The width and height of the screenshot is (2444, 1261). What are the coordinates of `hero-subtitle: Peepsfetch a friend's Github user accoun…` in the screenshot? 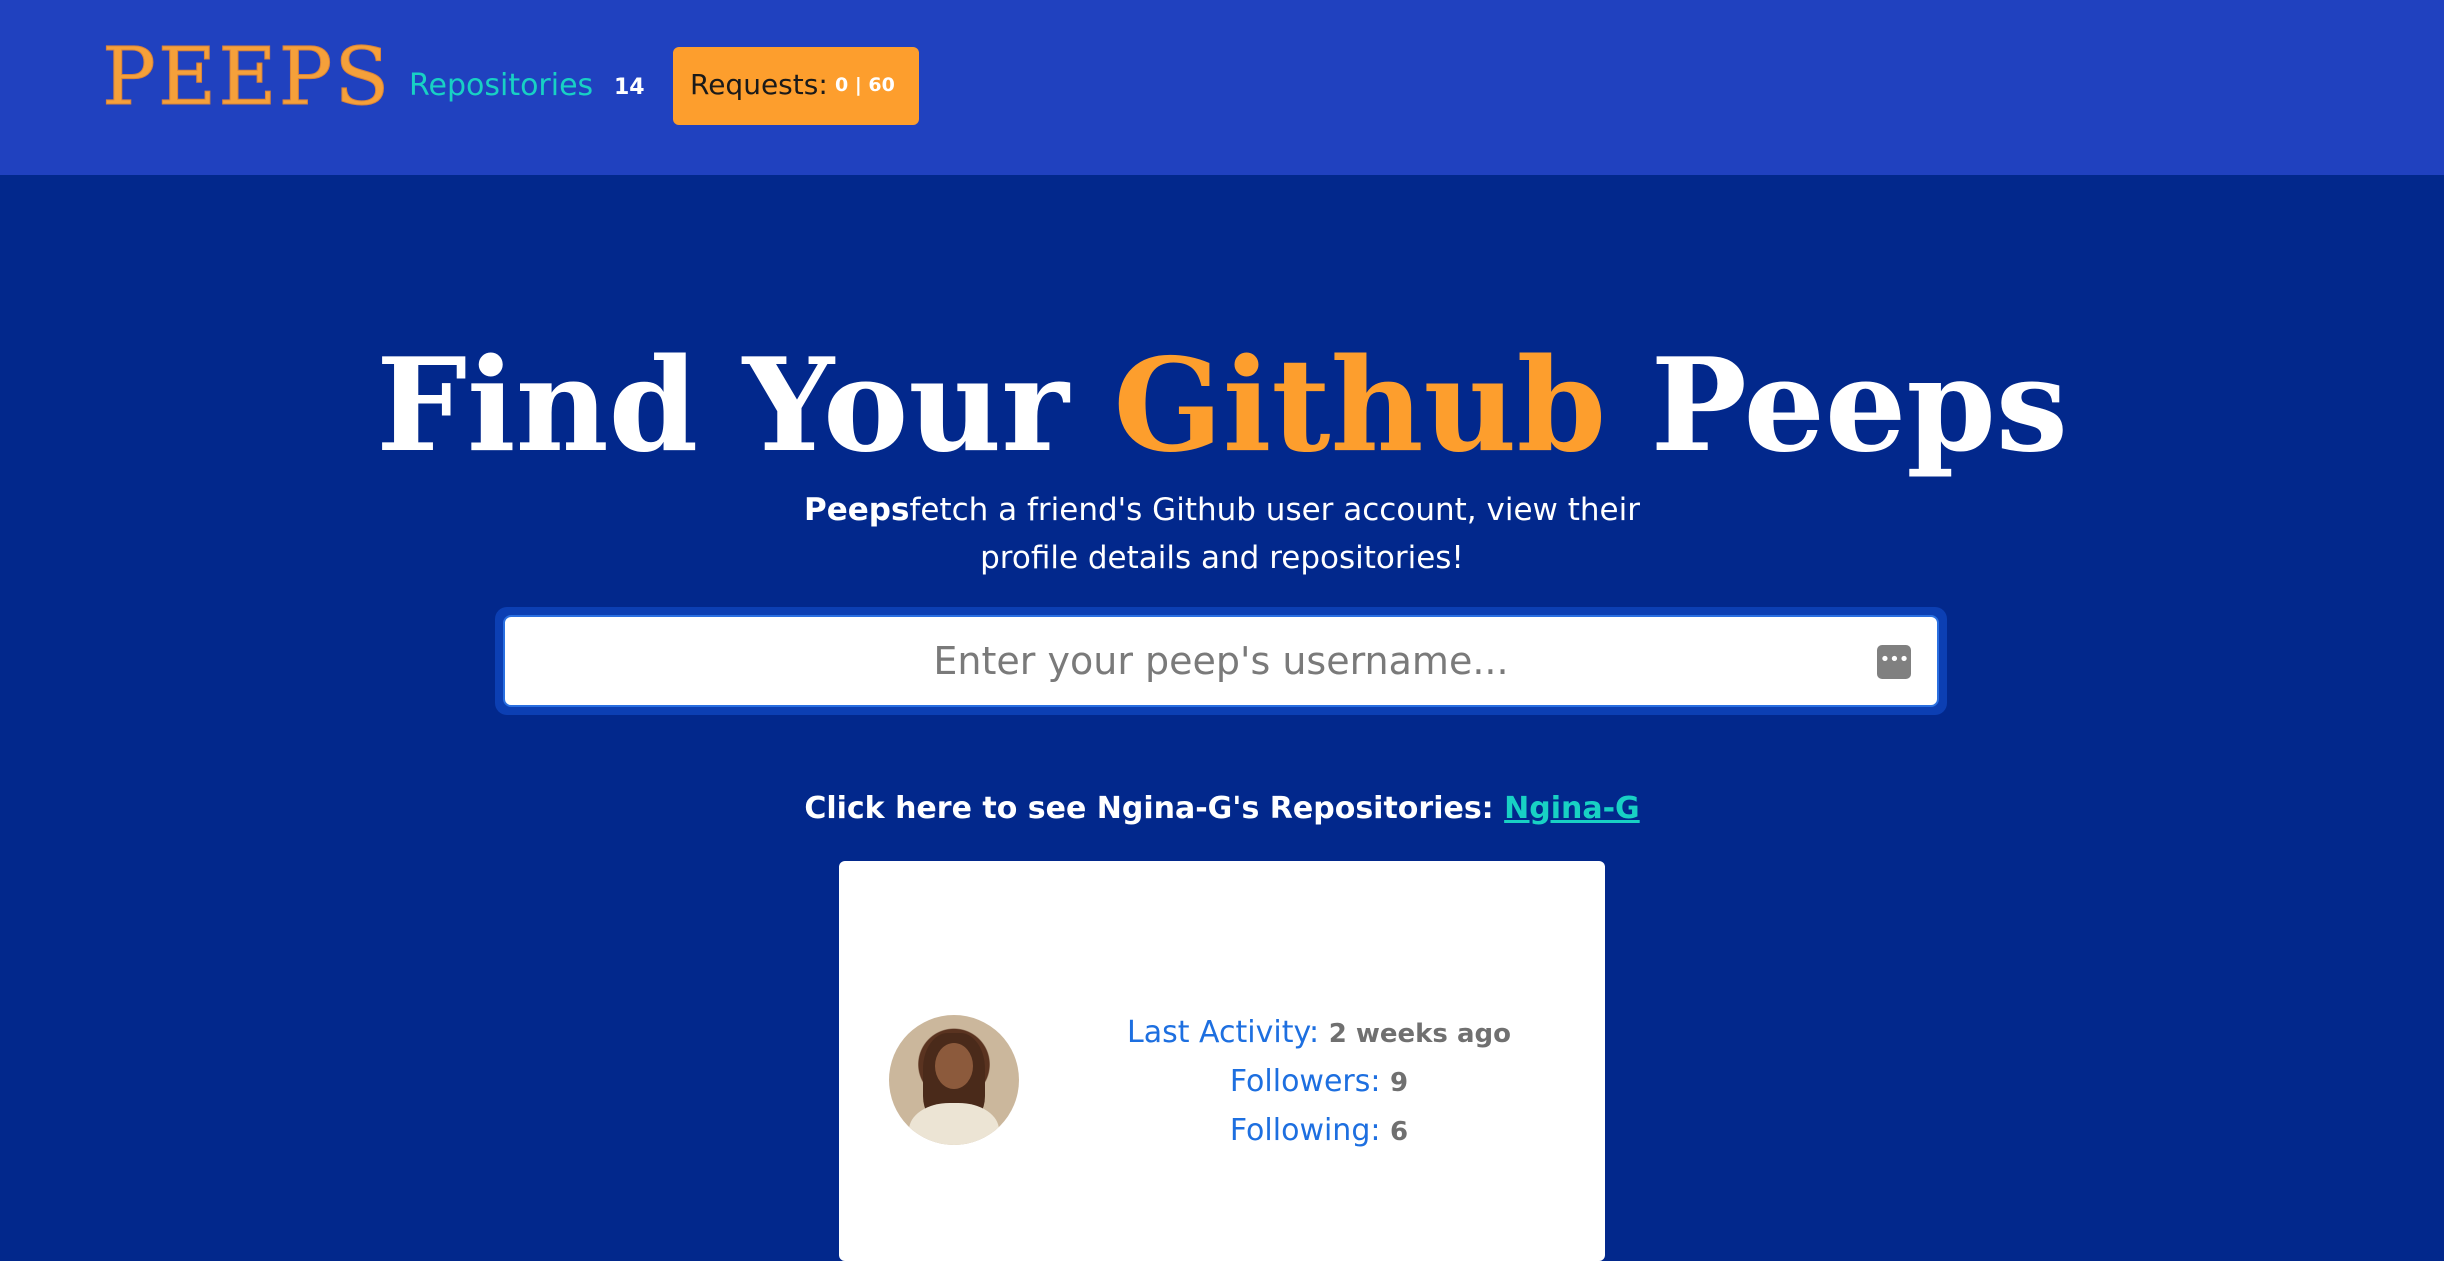 It's located at (1222, 534).